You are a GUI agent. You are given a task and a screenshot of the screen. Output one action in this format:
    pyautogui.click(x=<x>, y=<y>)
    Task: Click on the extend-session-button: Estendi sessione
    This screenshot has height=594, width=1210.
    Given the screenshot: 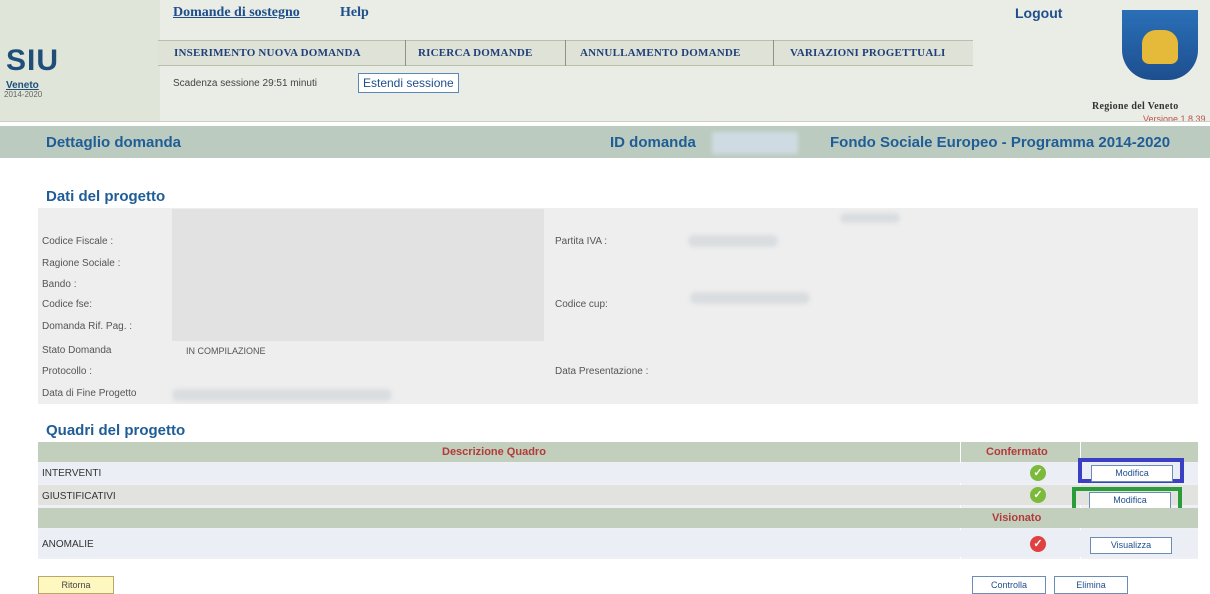 What is the action you would take?
    pyautogui.click(x=408, y=83)
    